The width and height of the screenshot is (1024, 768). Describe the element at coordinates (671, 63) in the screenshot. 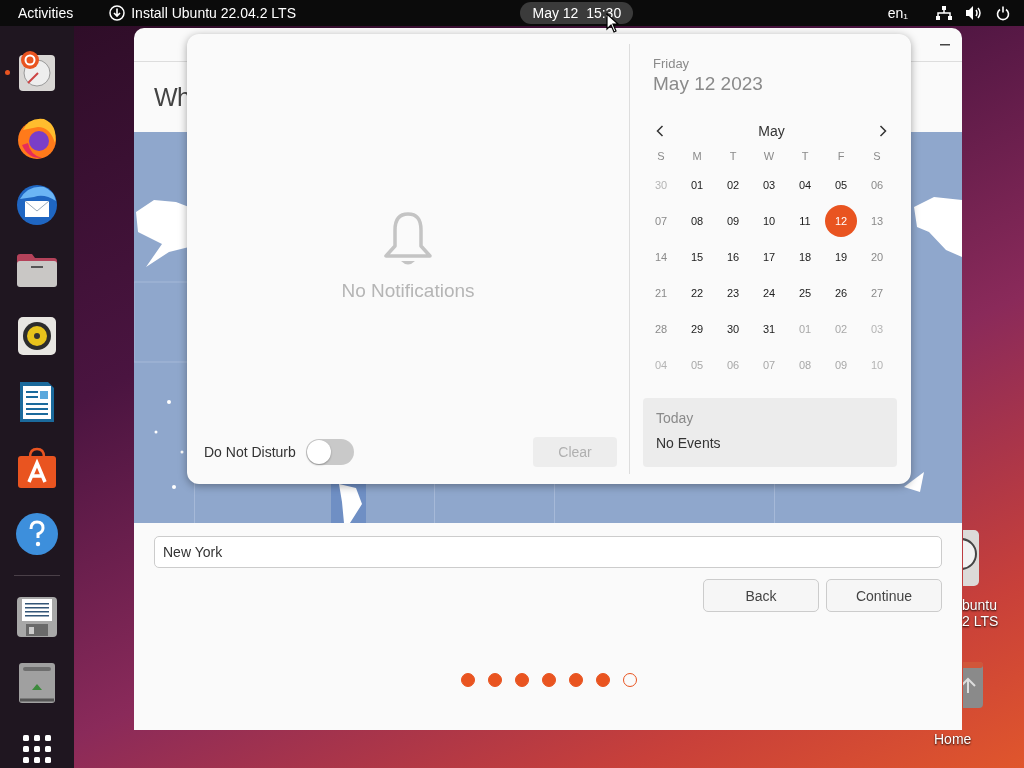

I see `weekday-label: Friday` at that location.